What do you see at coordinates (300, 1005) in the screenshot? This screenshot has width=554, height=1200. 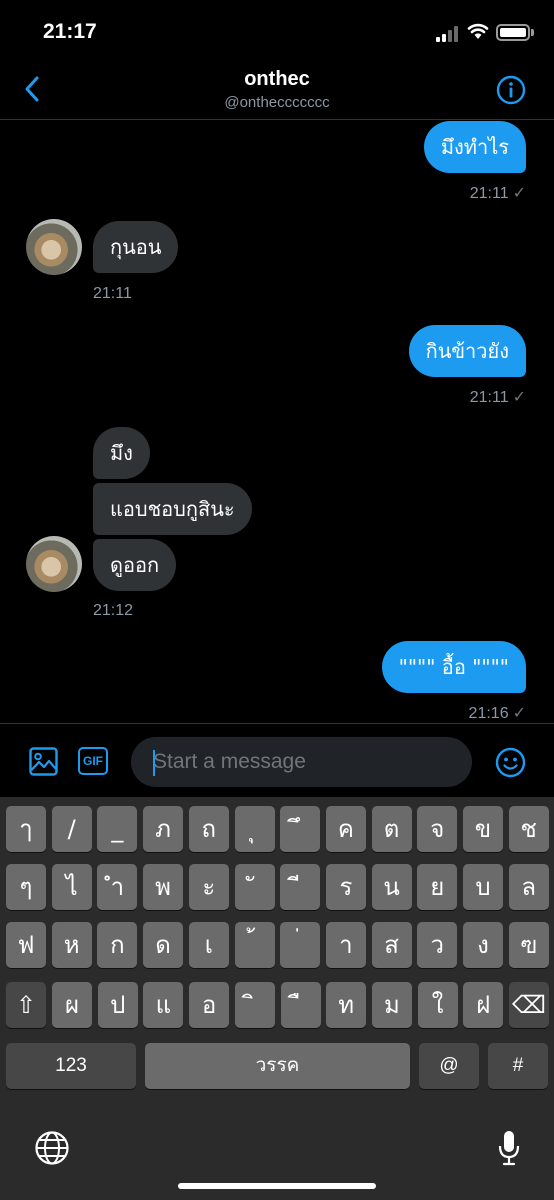 I see `key-3-5: ื` at bounding box center [300, 1005].